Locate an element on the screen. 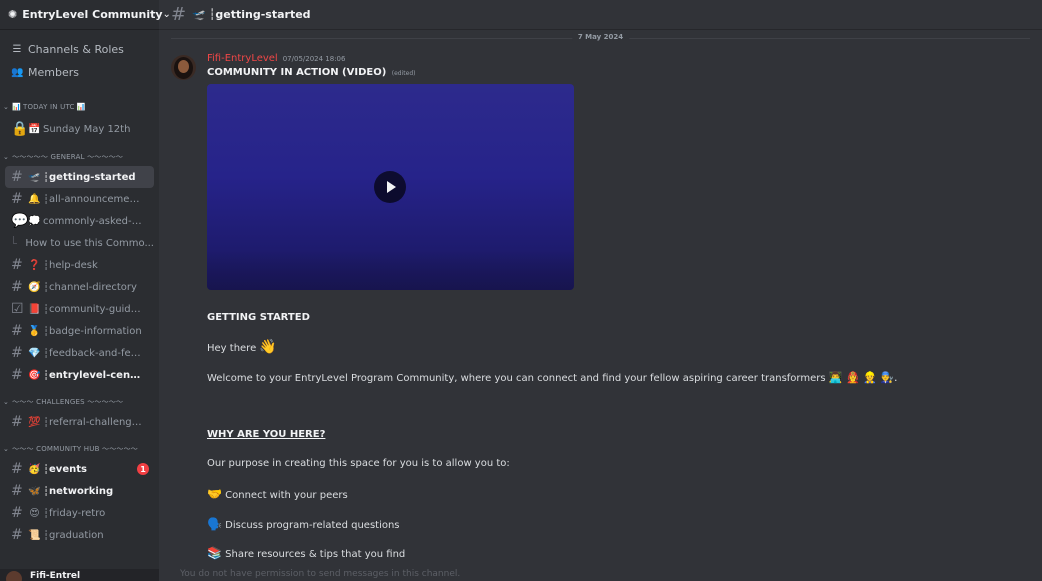 The width and height of the screenshot is (1042, 581). channel-getting-started: # 🛫 ┆getting-started is located at coordinates (79, 177).